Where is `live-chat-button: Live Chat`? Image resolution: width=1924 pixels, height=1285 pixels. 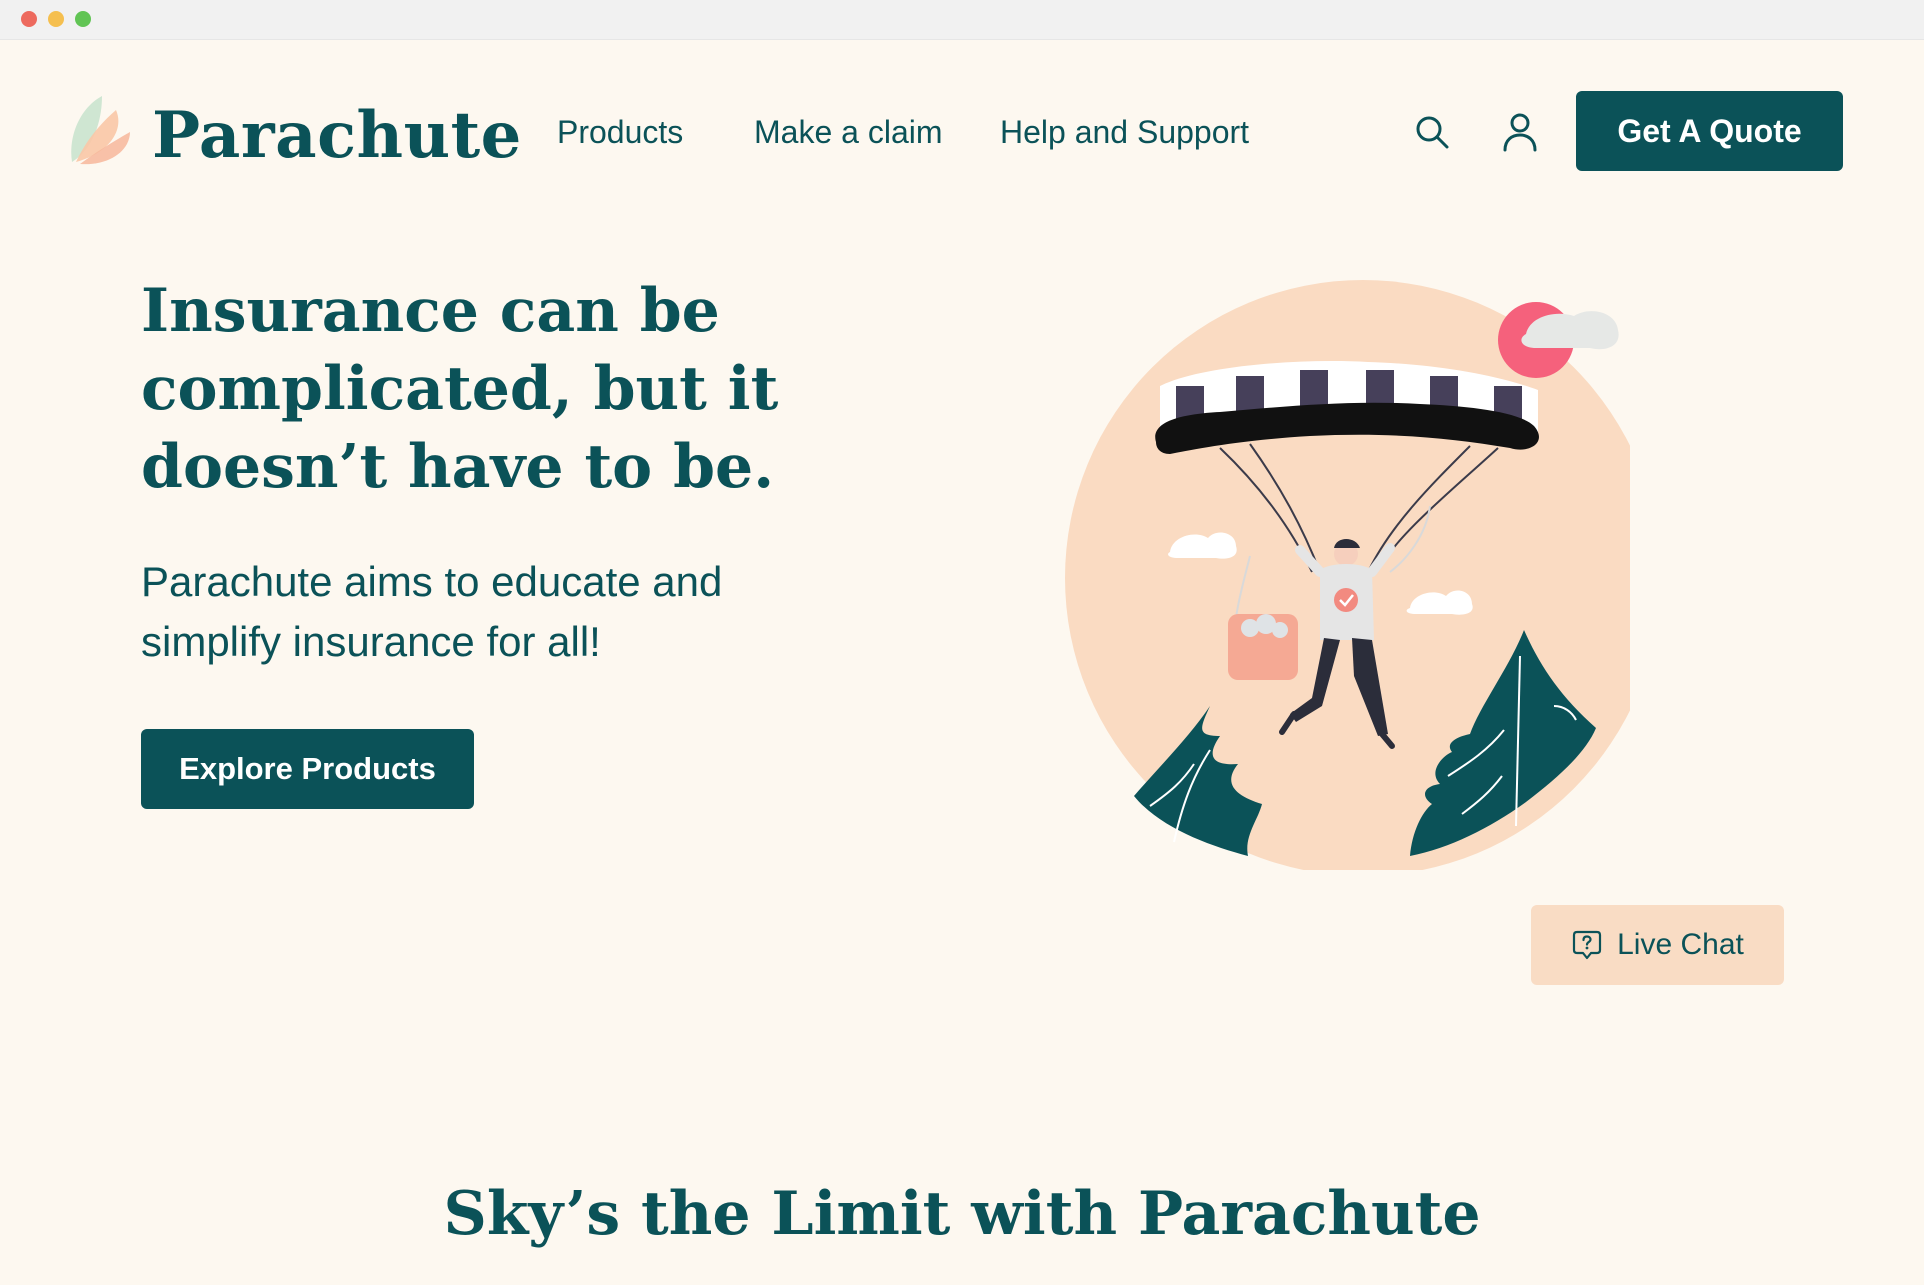
live-chat-button: Live Chat is located at coordinates (1657, 945).